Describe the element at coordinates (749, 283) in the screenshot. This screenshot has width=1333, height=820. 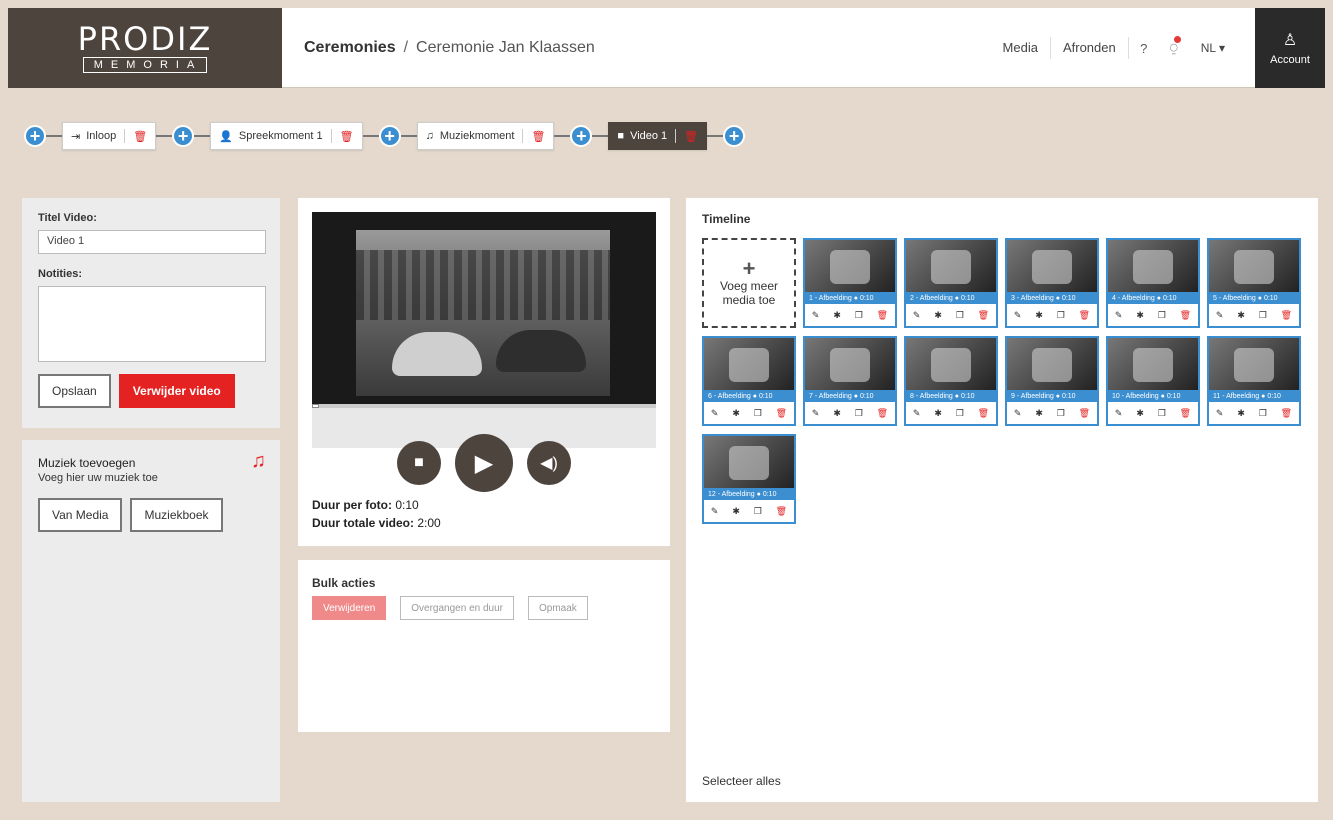
I see `add-media-tile: + Voeg meer media toe` at that location.